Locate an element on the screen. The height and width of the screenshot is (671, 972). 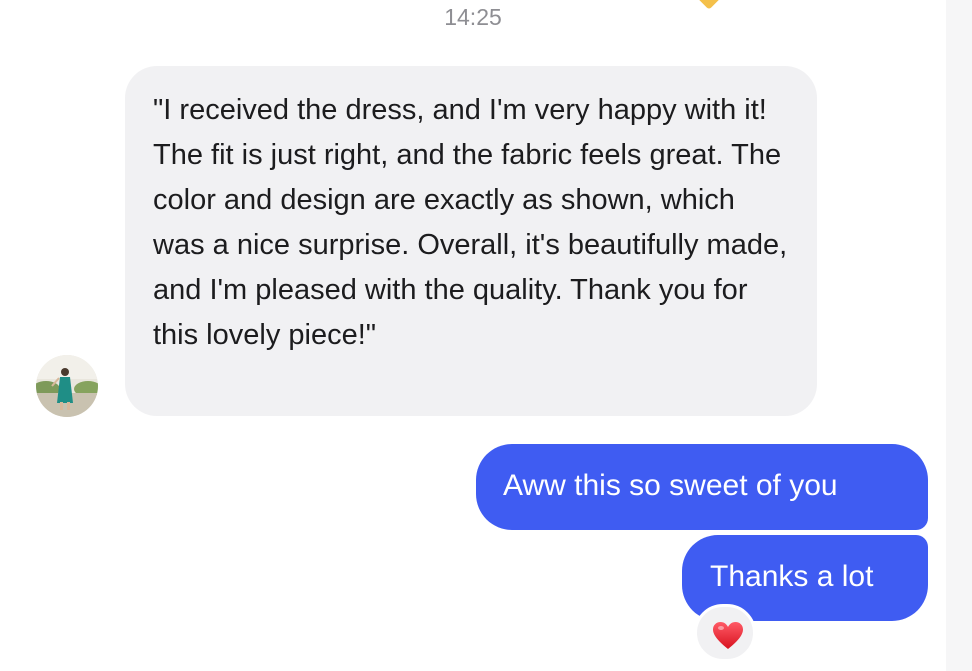
sender-avatar is located at coordinates (67, 386).